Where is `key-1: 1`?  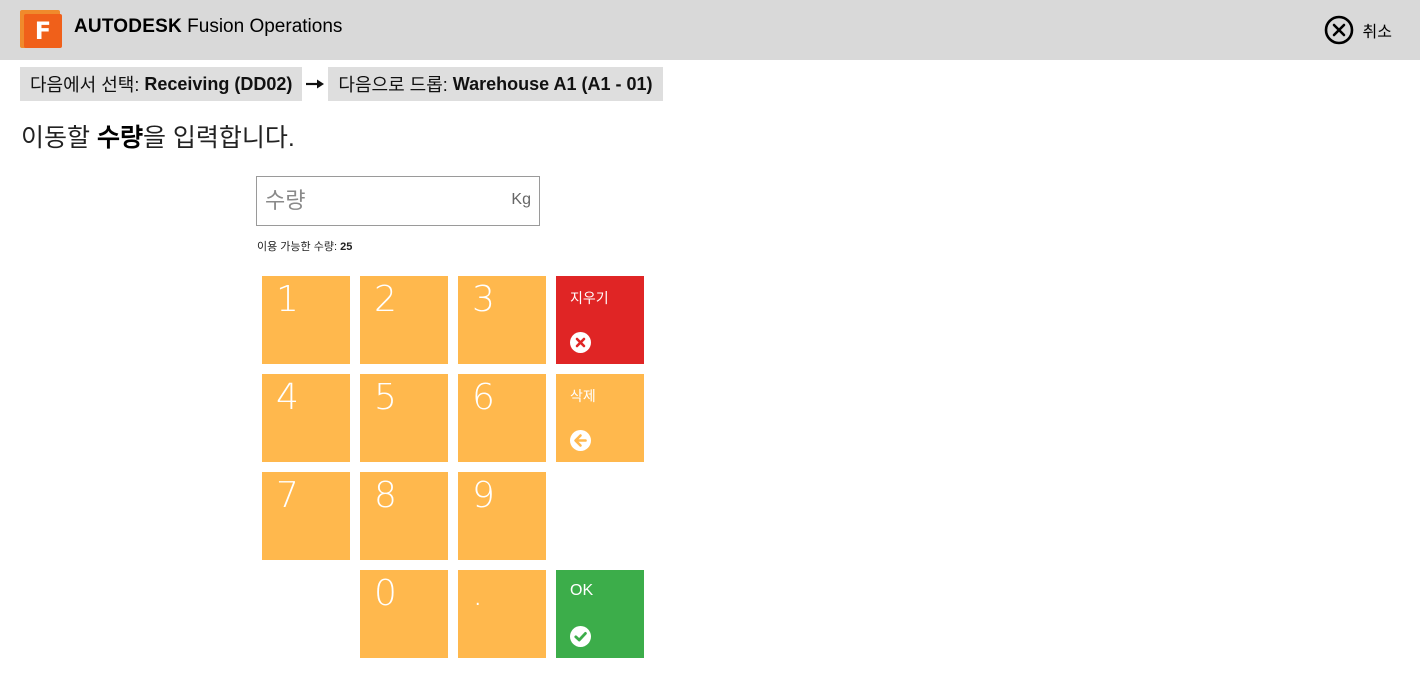
key-1: 1 is located at coordinates (306, 320).